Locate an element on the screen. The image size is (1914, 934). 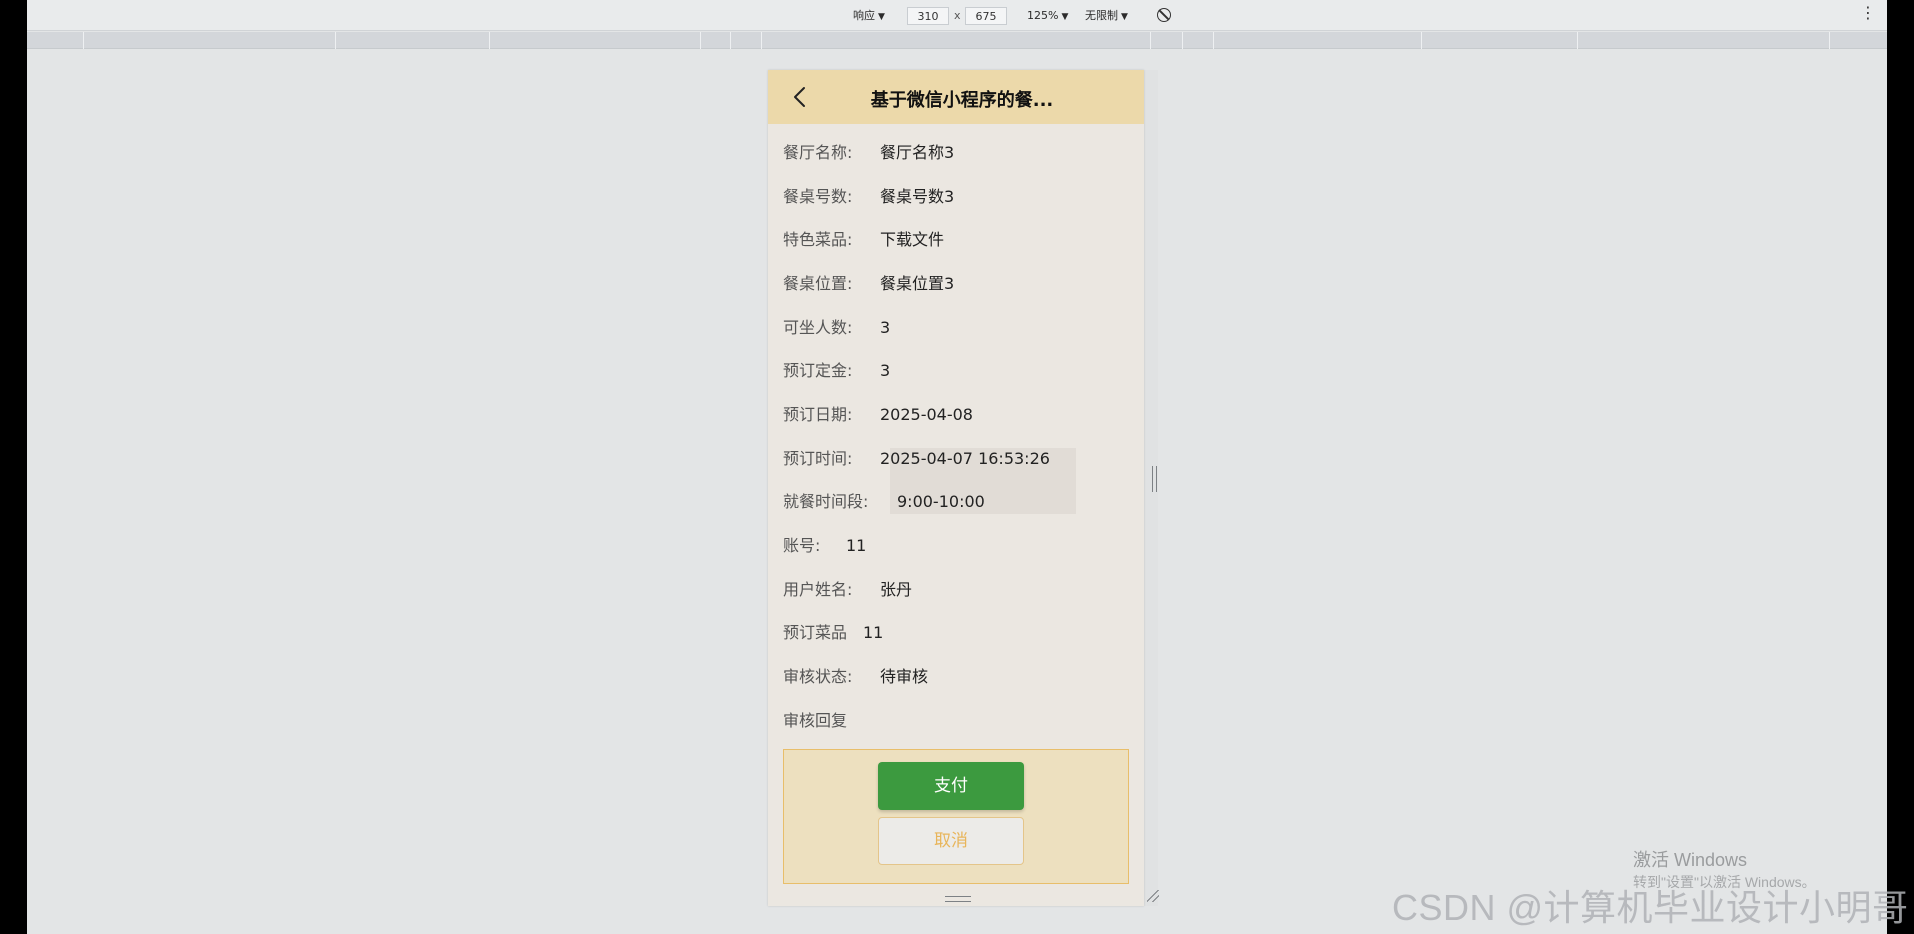
resize-corner-icon is located at coordinates (1153, 896).